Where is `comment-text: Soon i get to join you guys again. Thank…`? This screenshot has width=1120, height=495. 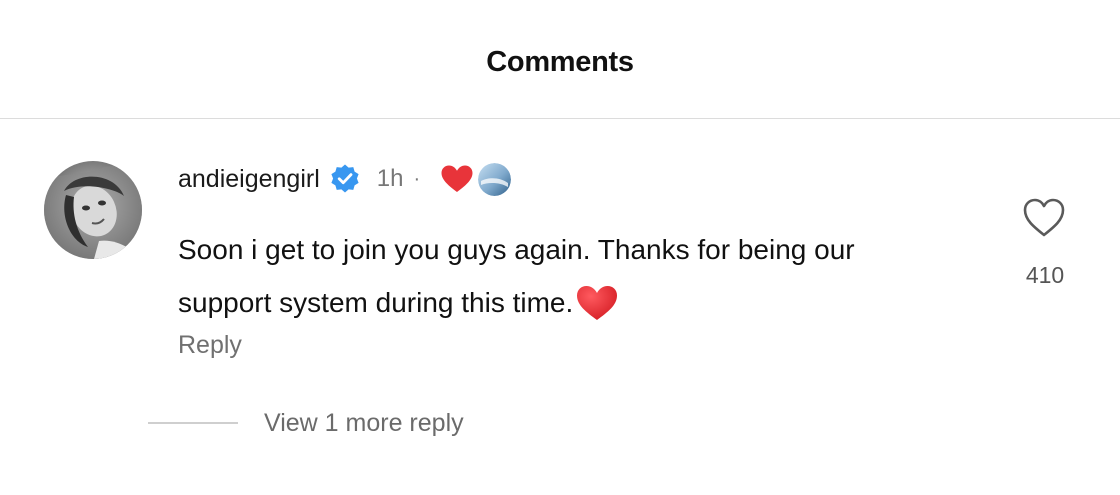
comment-text: Soon i get to join you guys again. Thank… is located at coordinates (558, 276).